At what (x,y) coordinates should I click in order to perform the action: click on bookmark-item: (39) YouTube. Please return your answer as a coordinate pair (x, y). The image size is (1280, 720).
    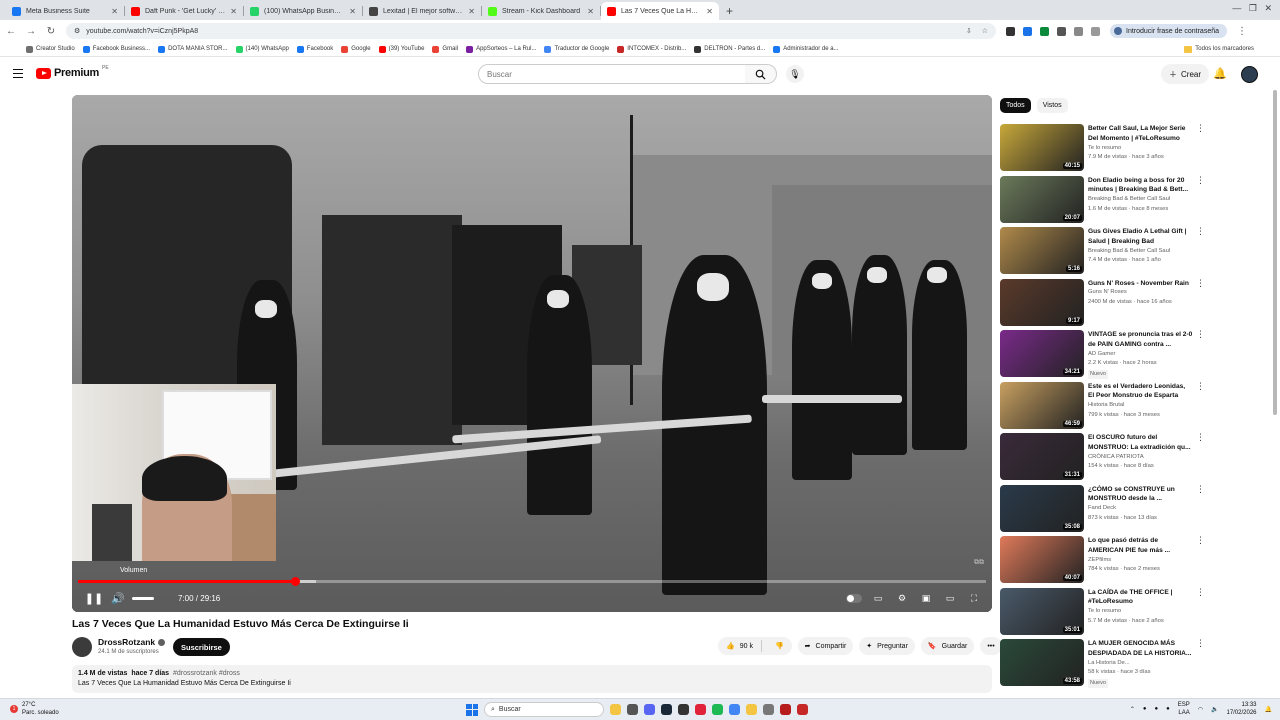
    Looking at the image, I should click on (401, 49).